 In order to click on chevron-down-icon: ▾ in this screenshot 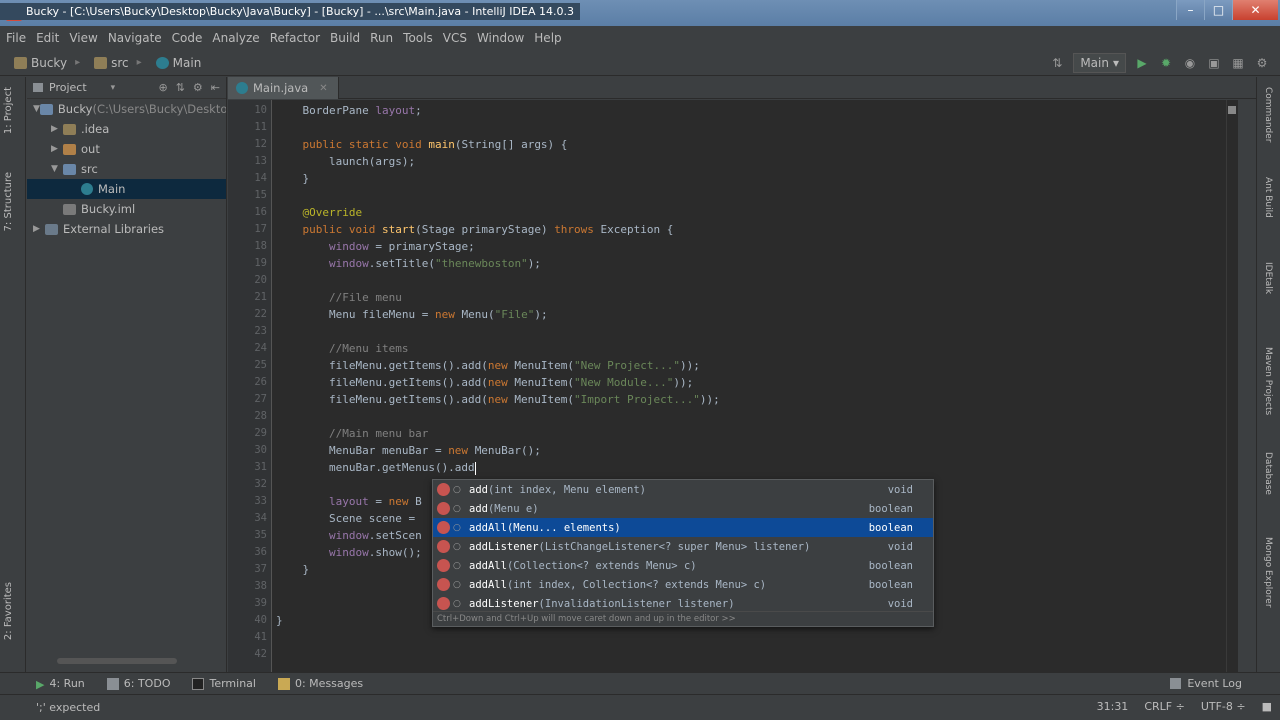, I will do `click(113, 88)`.